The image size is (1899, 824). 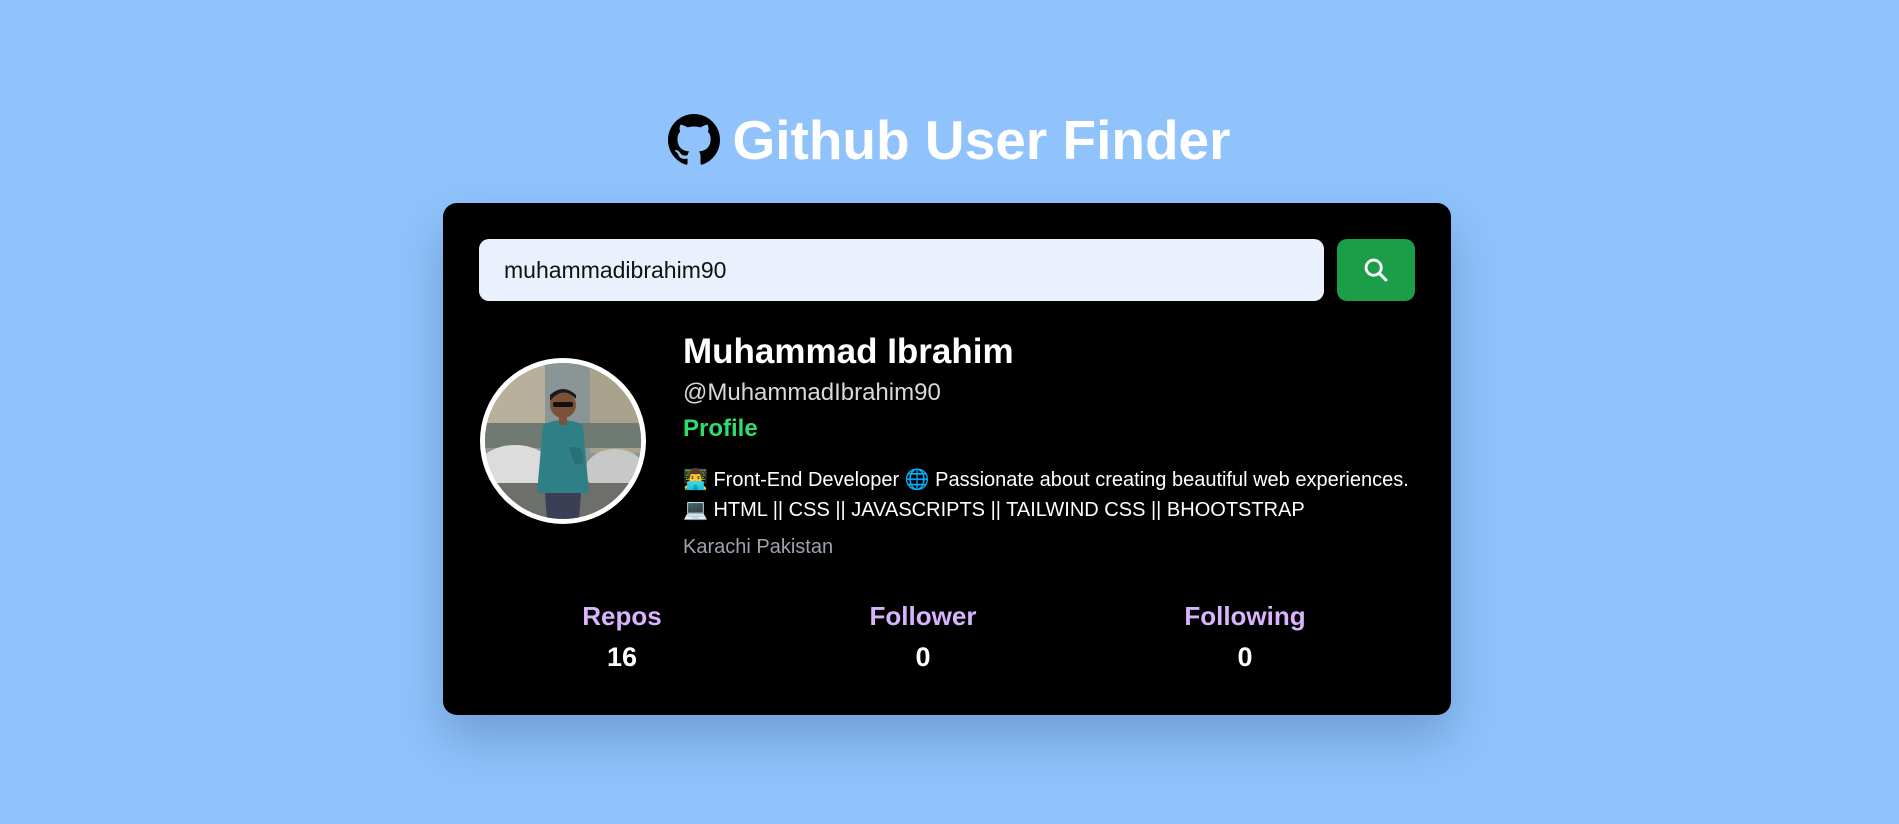 What do you see at coordinates (758, 547) in the screenshot?
I see `user-location: Karachi Pakistan` at bounding box center [758, 547].